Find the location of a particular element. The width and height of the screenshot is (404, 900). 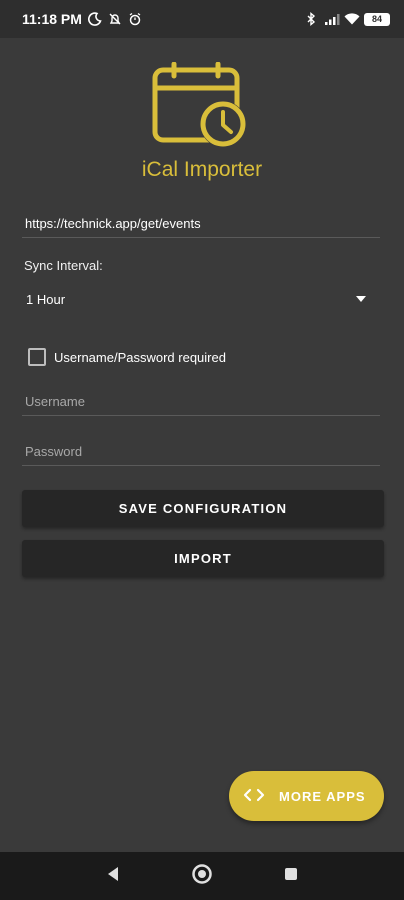

system-nav-bar is located at coordinates (202, 876).